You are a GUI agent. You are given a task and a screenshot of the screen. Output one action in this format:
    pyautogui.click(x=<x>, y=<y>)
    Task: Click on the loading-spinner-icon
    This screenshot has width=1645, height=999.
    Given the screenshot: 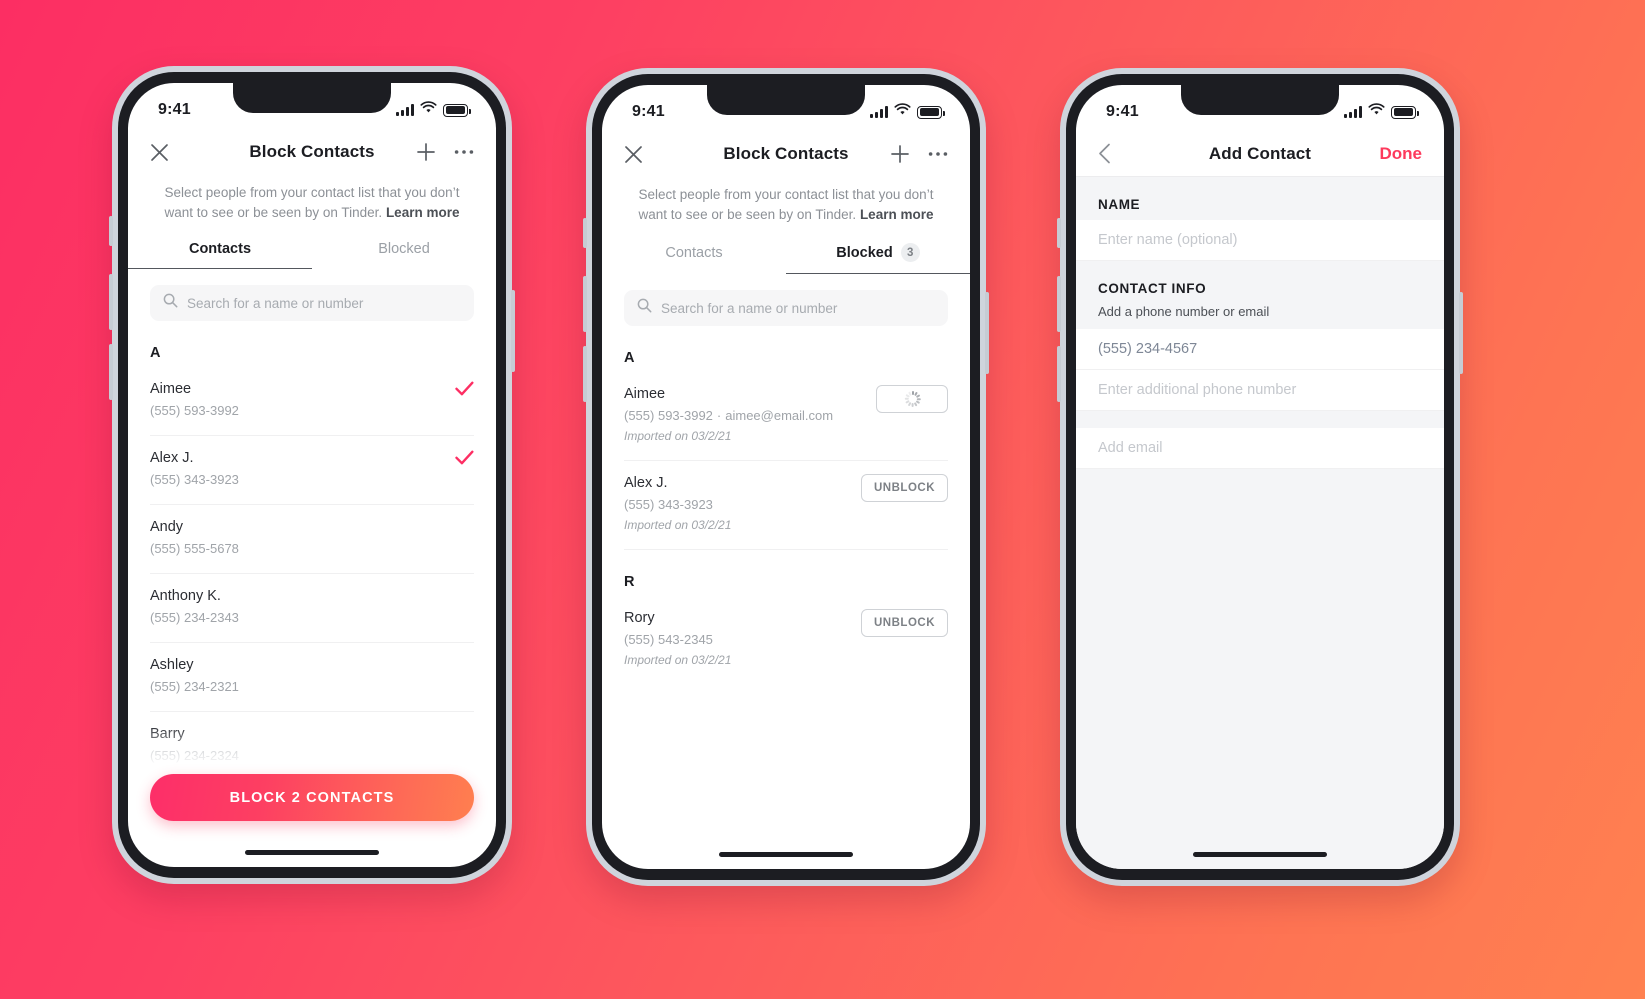 What is the action you would take?
    pyautogui.click(x=912, y=399)
    